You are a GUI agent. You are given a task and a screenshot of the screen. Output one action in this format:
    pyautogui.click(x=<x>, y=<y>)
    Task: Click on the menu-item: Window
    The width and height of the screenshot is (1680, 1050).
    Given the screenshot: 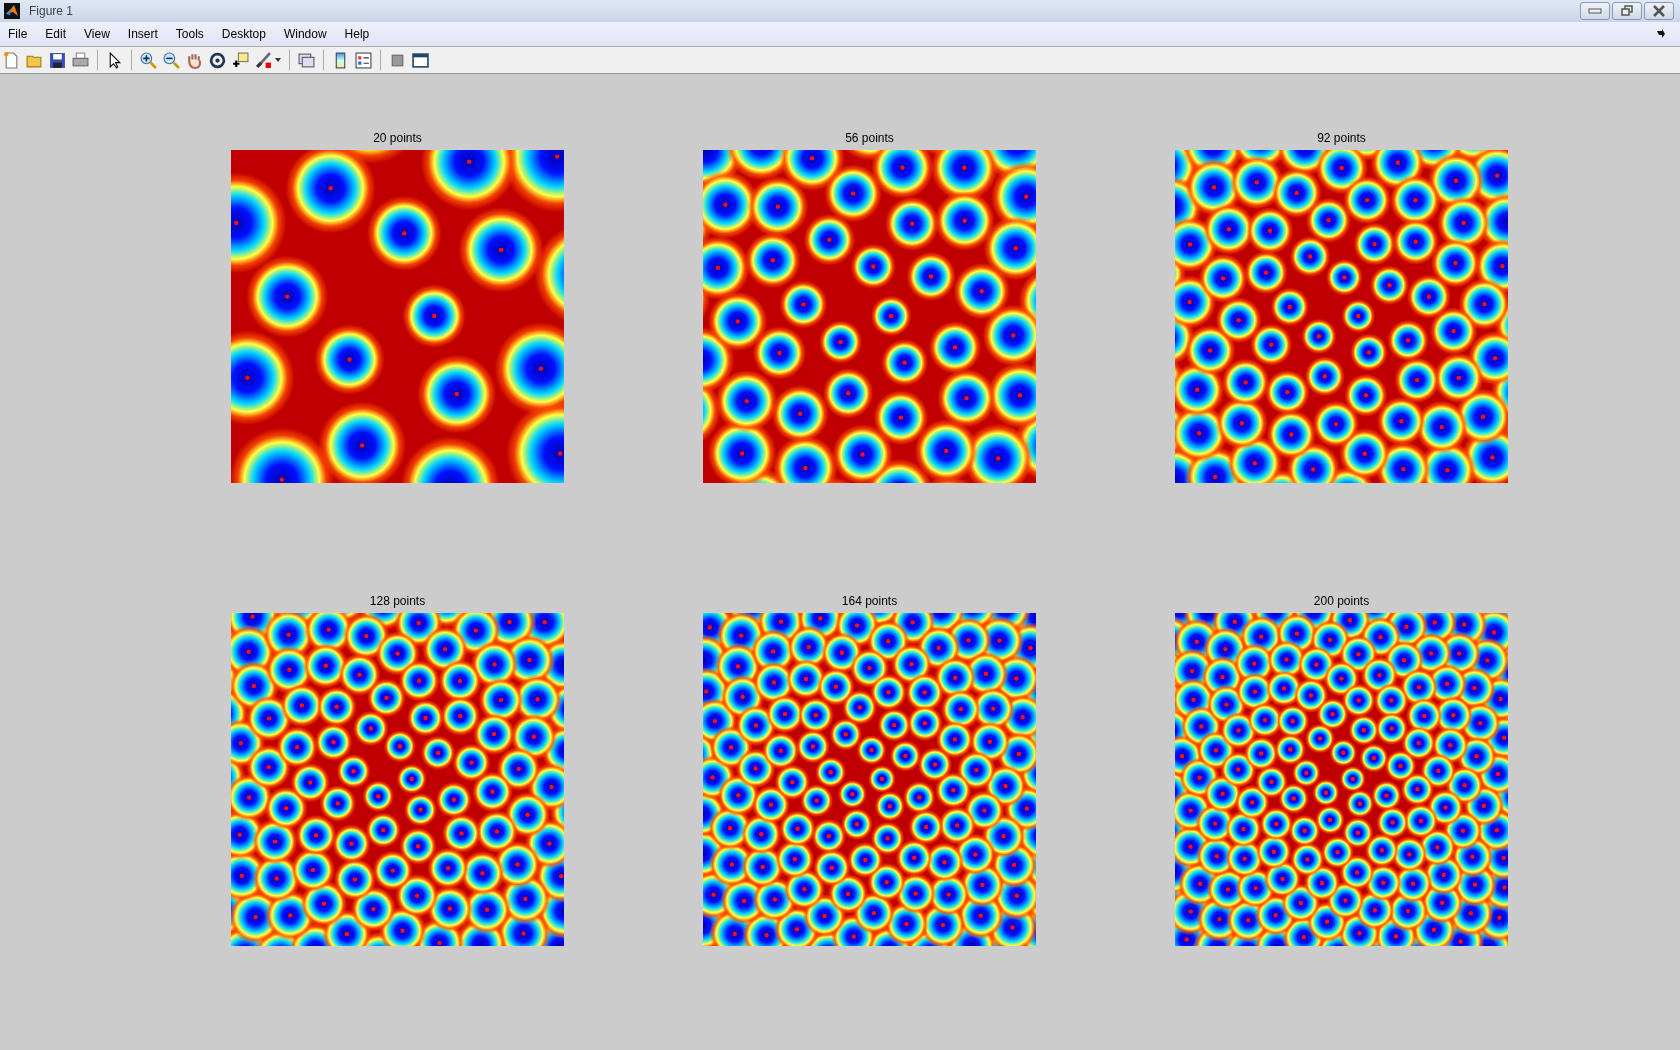 What is the action you would take?
    pyautogui.click(x=309, y=34)
    